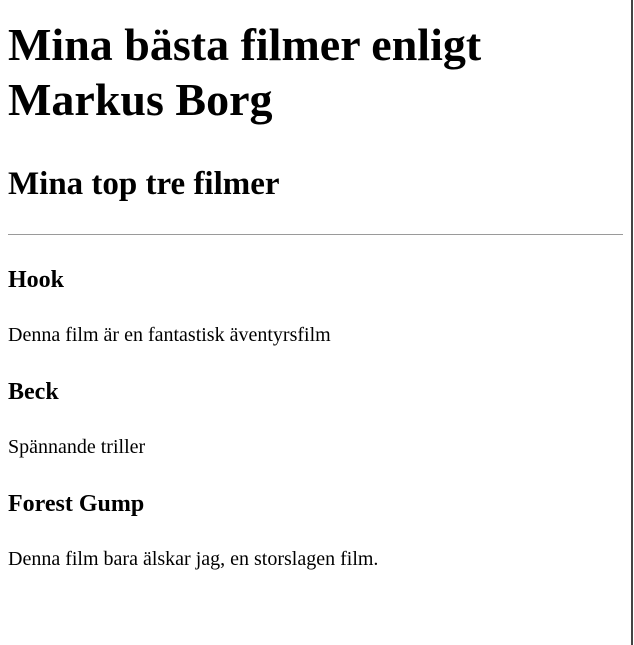  What do you see at coordinates (315, 418) in the screenshot?
I see `movie-item: Beck Spännande triller` at bounding box center [315, 418].